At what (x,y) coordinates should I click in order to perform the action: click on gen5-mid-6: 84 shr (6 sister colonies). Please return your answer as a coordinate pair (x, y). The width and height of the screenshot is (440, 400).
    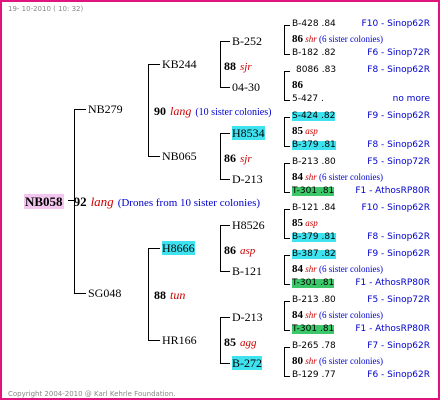
    Looking at the image, I should click on (337, 315).